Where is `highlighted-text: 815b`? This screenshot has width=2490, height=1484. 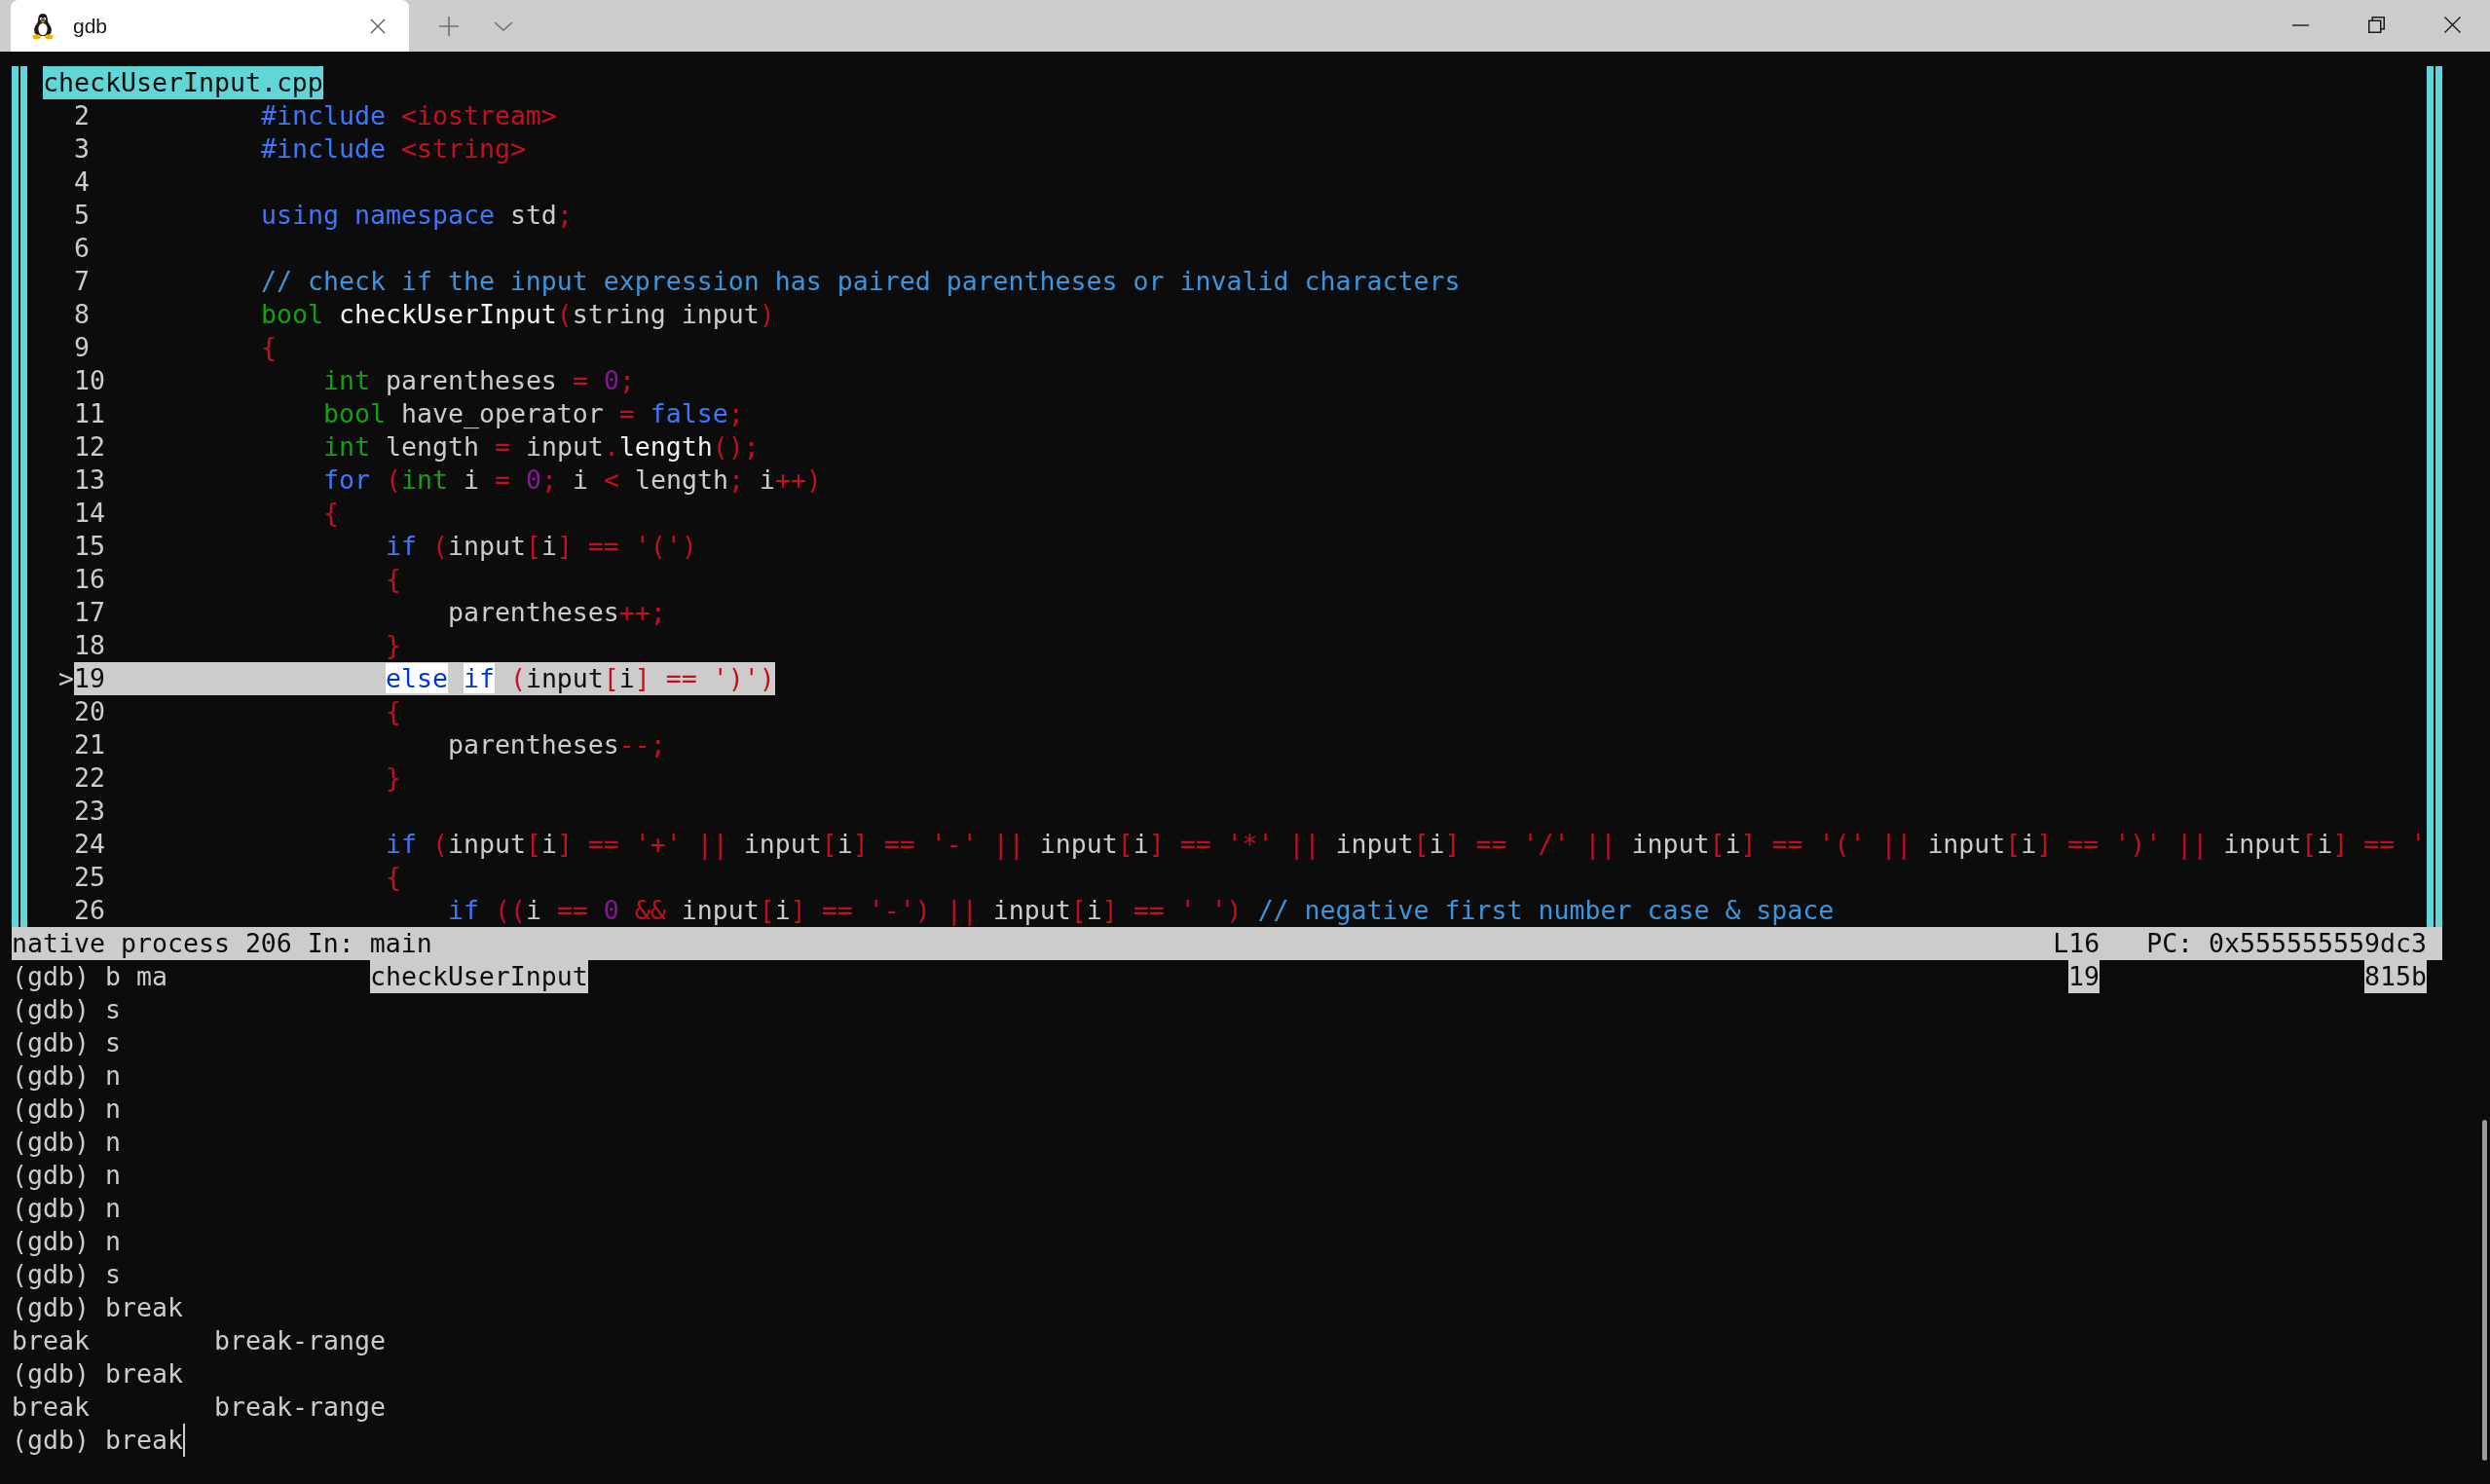 highlighted-text: 815b is located at coordinates (2395, 976).